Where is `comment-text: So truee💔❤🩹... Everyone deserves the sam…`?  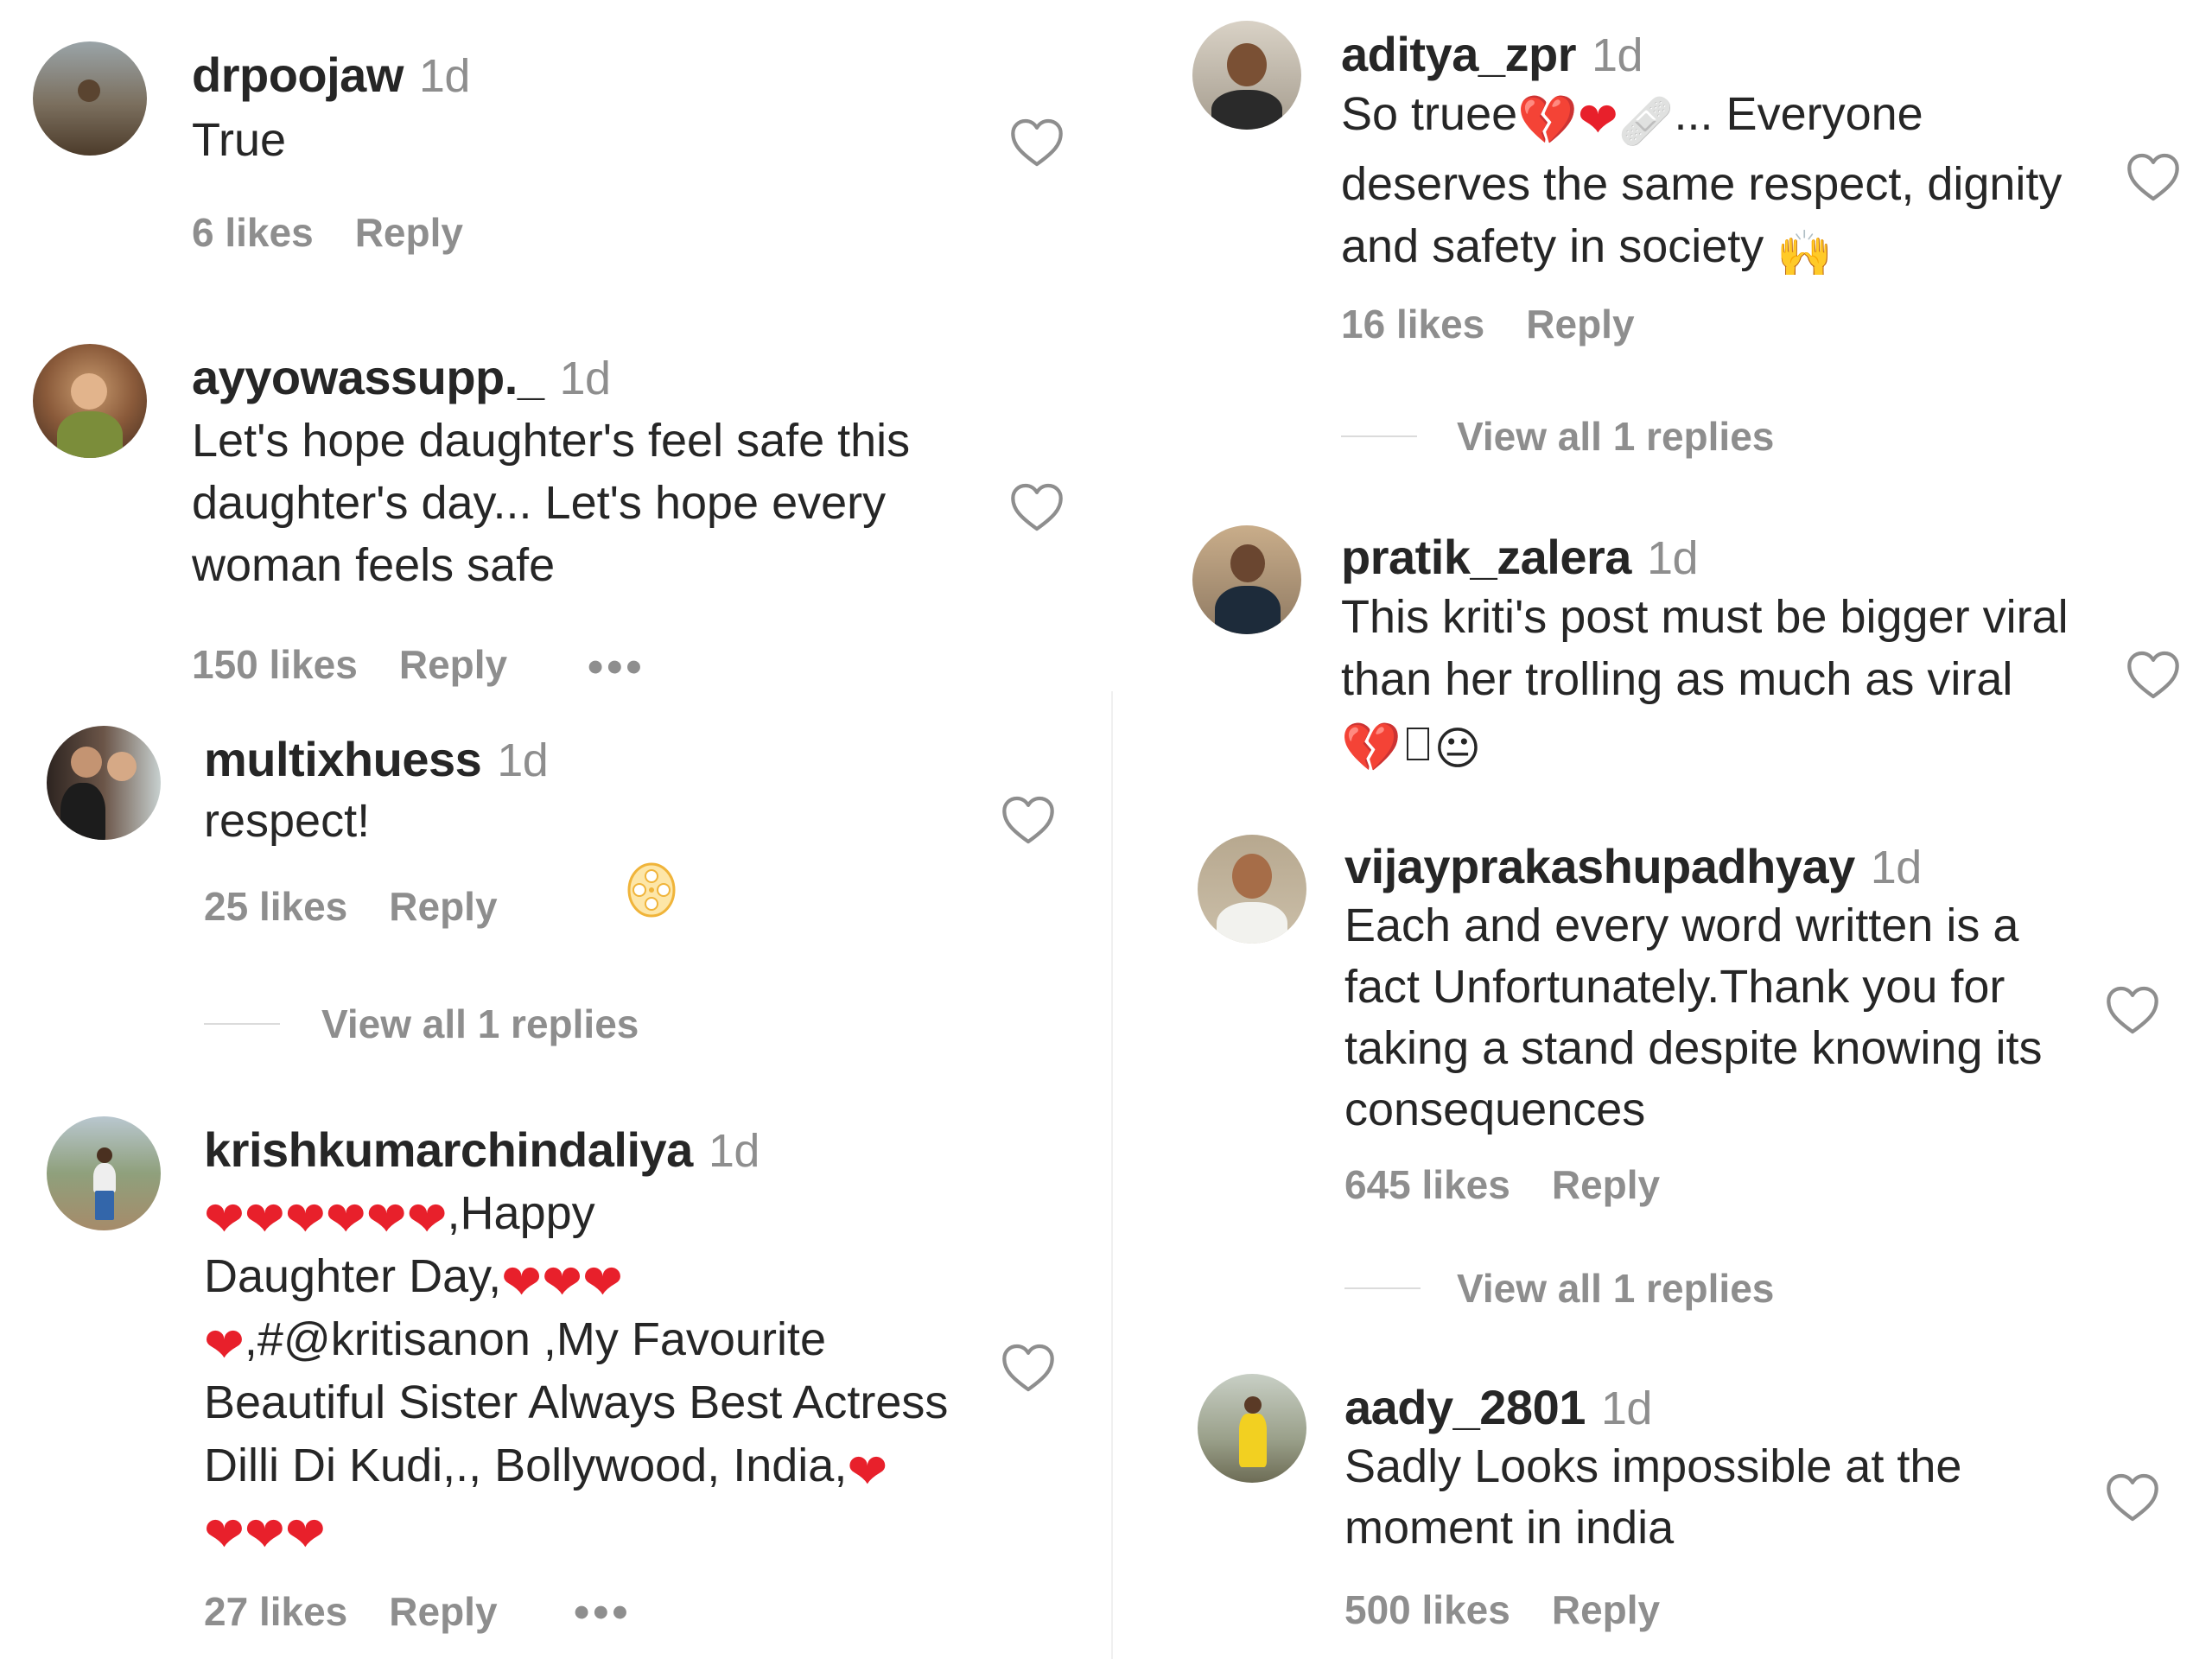
comment-text: So truee💔❤🩹... Everyone deserves the sam… is located at coordinates (1747, 184).